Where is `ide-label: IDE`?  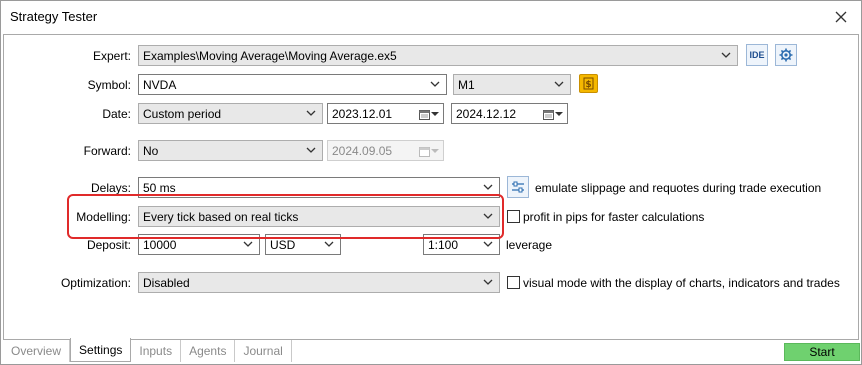
ide-label: IDE is located at coordinates (757, 55).